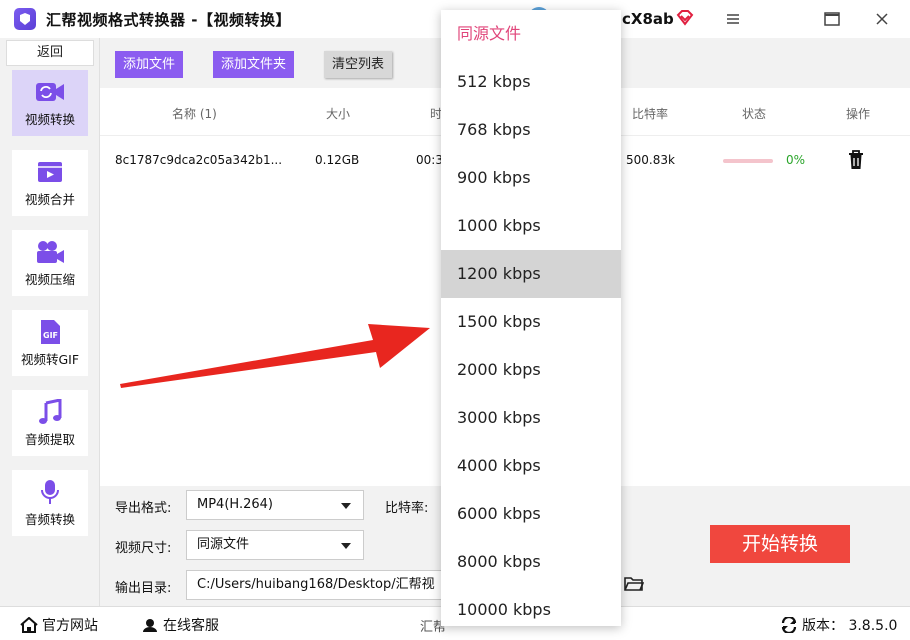 This screenshot has width=910, height=640. What do you see at coordinates (143, 508) in the screenshot?
I see `format-label: 导出格式:` at bounding box center [143, 508].